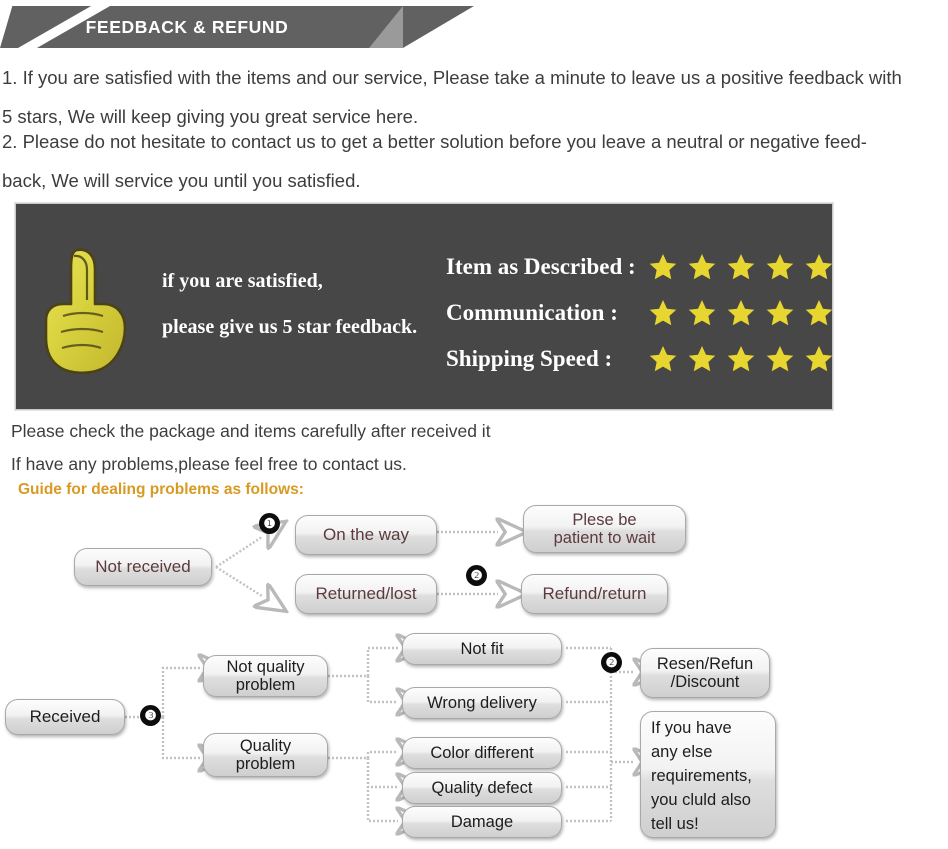 This screenshot has height=849, width=948. I want to click on box-damage: Damage, so click(482, 822).